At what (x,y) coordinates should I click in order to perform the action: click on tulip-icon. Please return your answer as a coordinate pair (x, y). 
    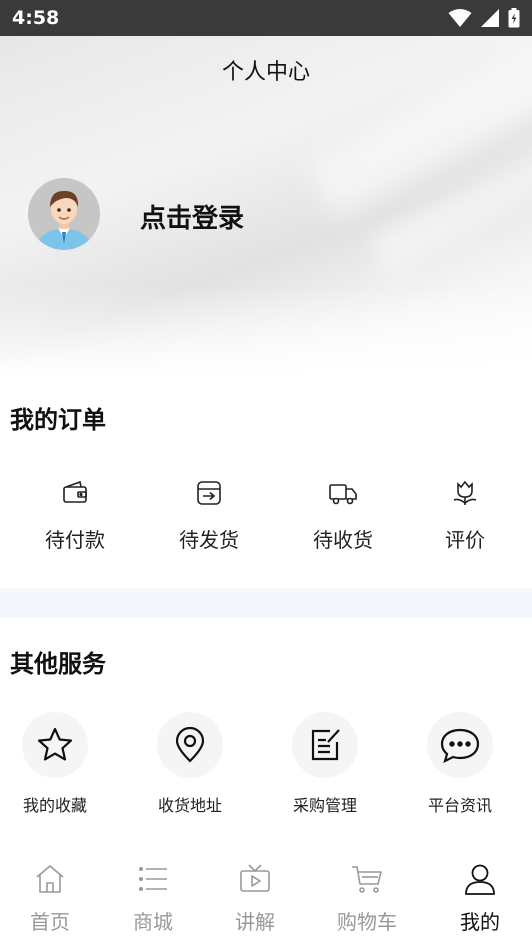
    Looking at the image, I should click on (465, 492).